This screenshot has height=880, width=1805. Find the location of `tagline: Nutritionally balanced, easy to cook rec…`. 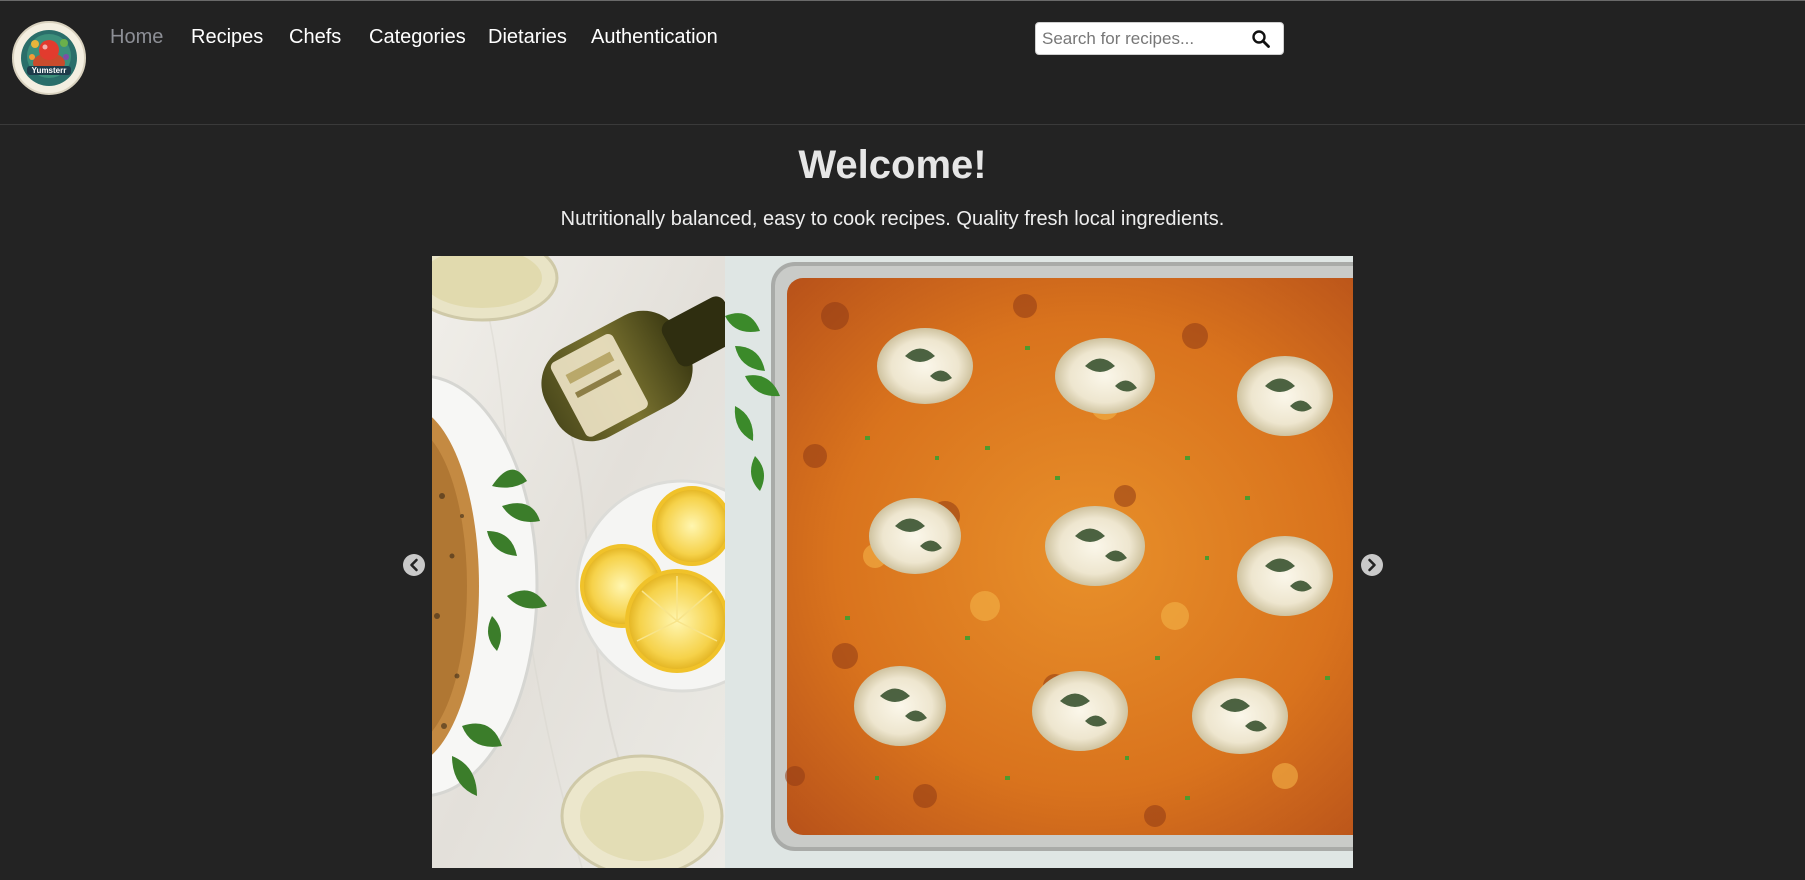

tagline: Nutritionally balanced, easy to cook rec… is located at coordinates (892, 219).